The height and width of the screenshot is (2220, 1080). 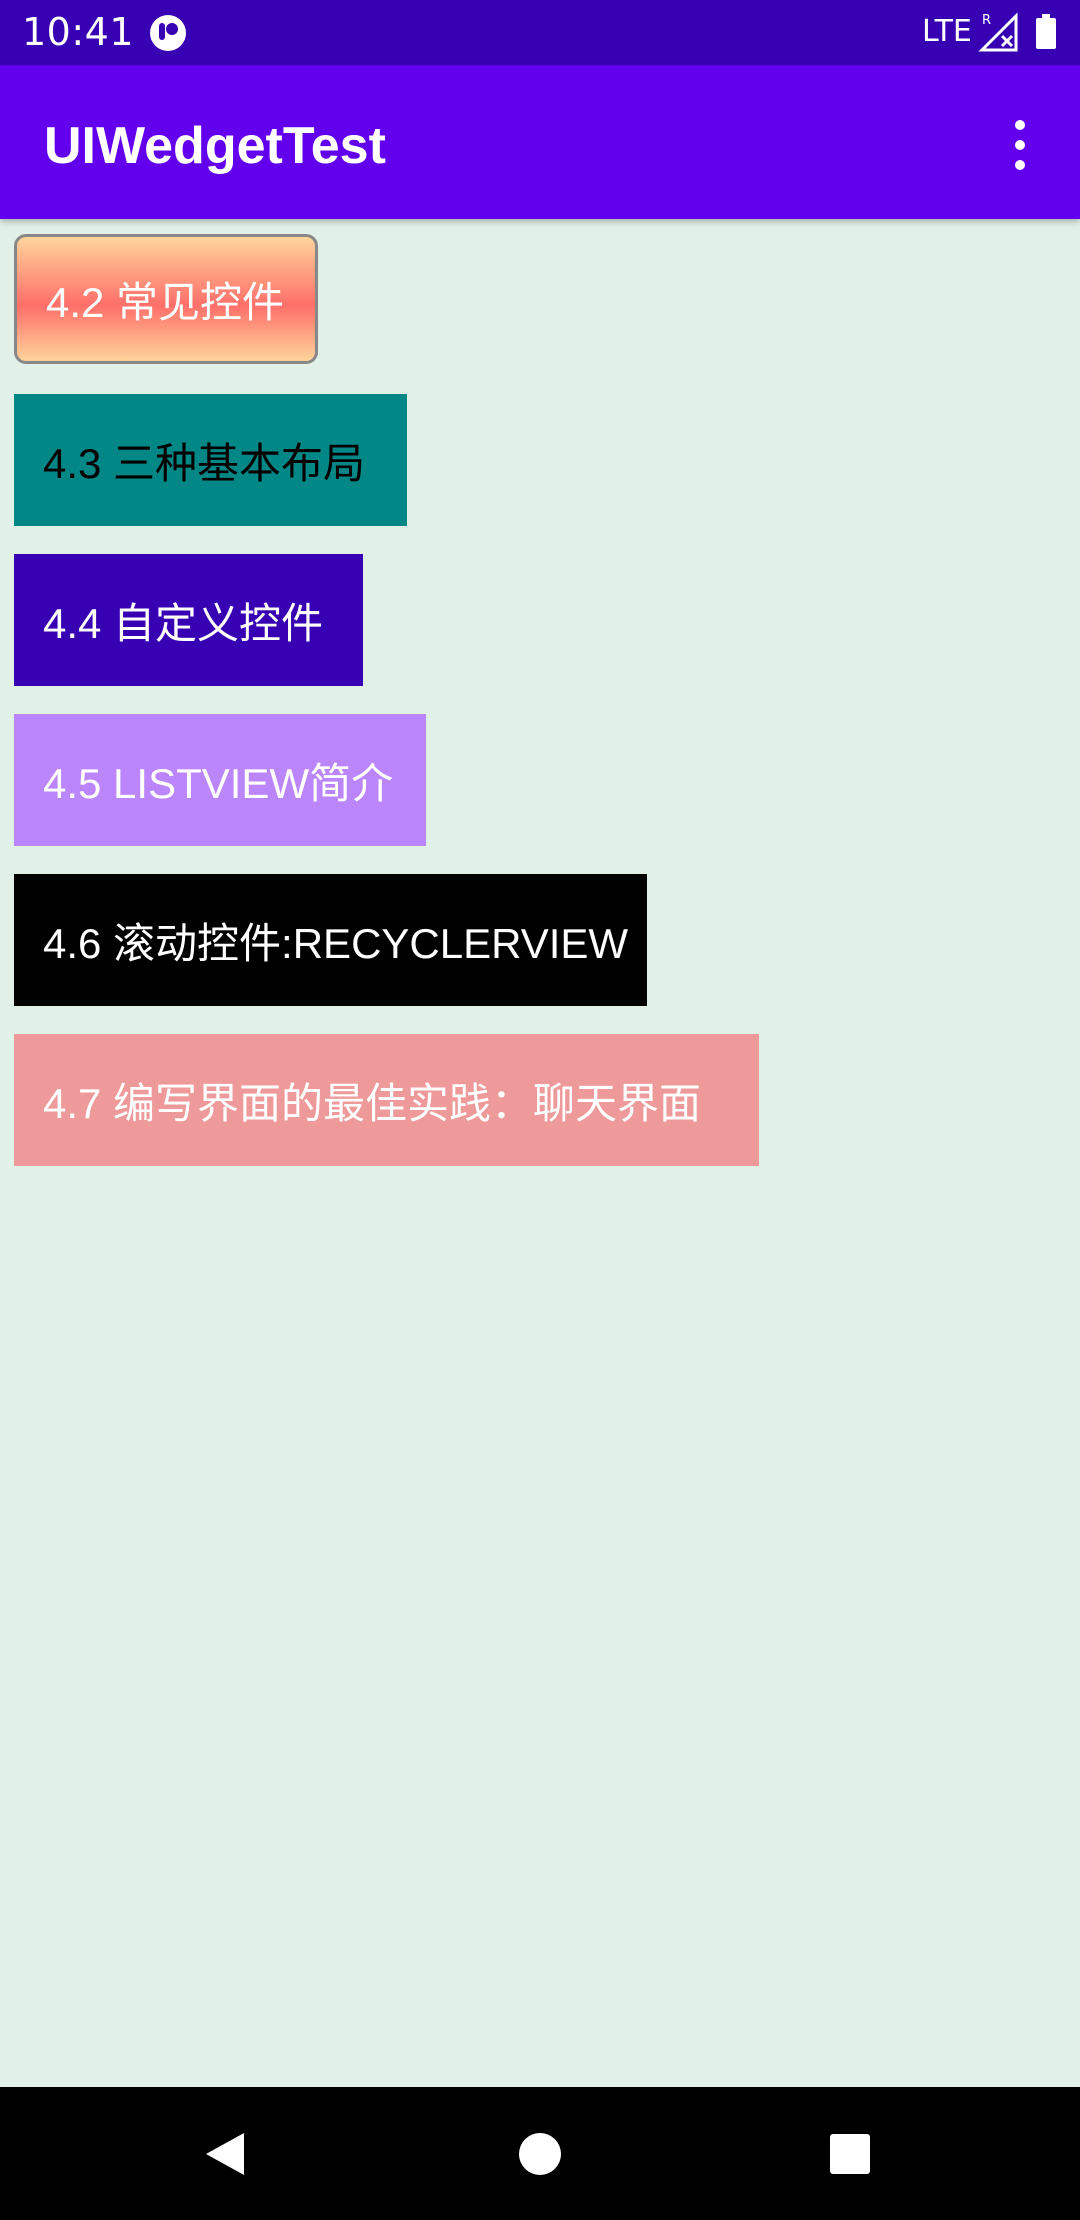 I want to click on app-title: UIWedgetTest, so click(x=215, y=146).